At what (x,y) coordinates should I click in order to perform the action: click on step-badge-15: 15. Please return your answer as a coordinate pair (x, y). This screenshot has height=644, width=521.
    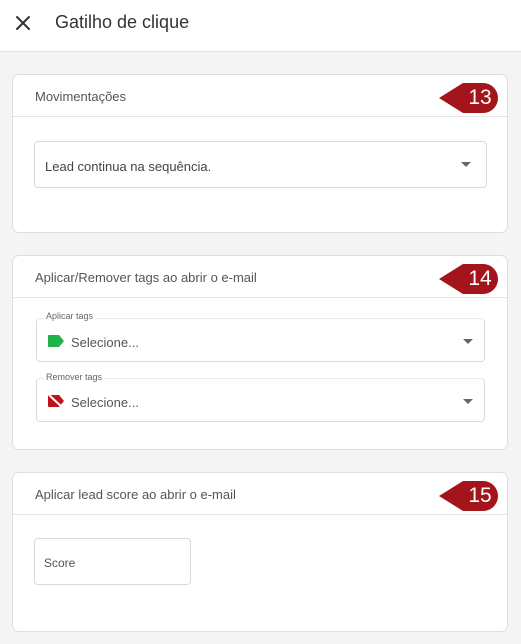
    Looking at the image, I should click on (468, 496).